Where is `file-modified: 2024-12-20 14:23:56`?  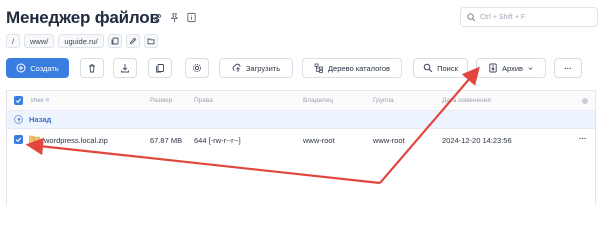
file-modified: 2024-12-20 14:23:56 is located at coordinates (477, 140).